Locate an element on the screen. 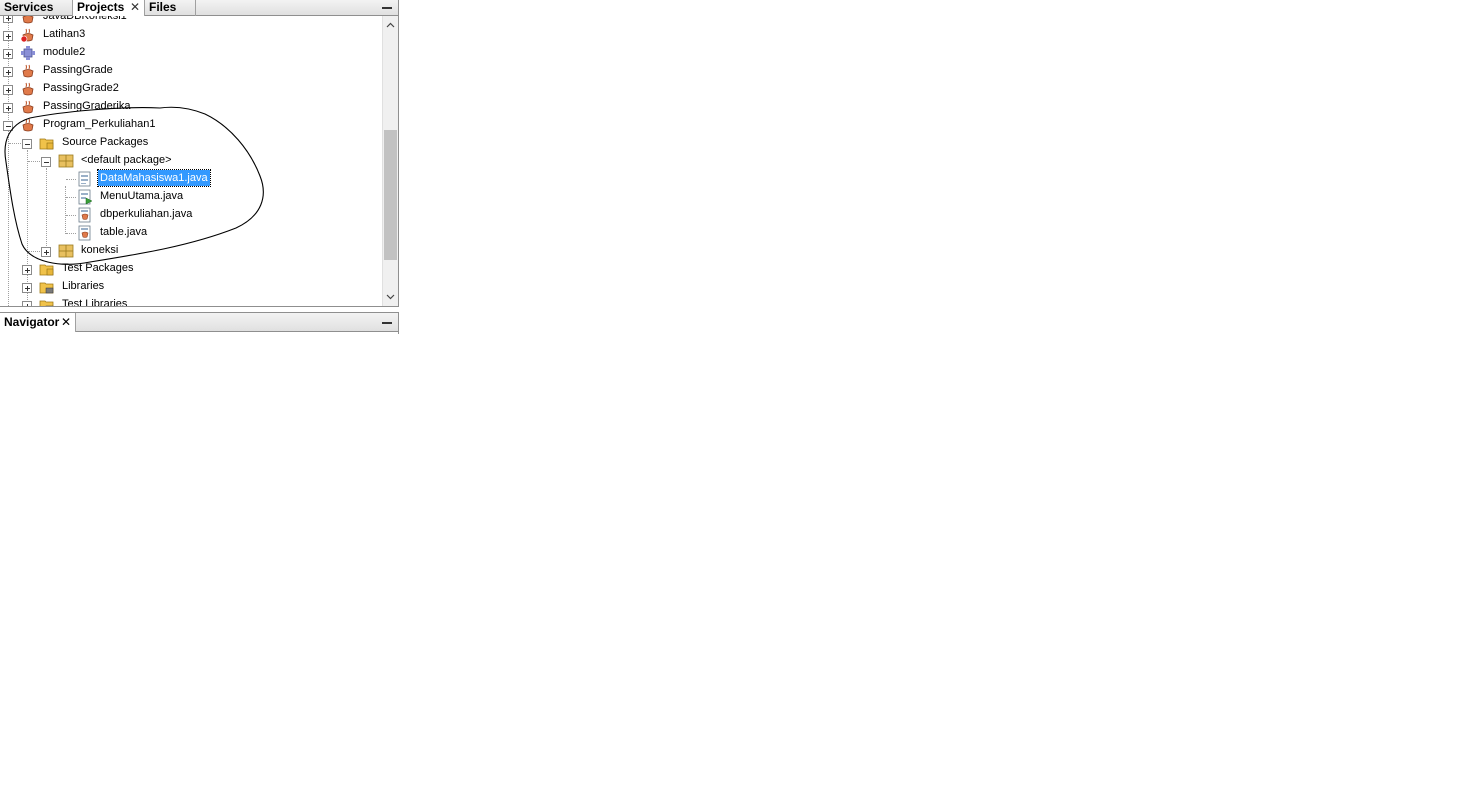 The image size is (1466, 800). tab-services: Services is located at coordinates (36, 8).